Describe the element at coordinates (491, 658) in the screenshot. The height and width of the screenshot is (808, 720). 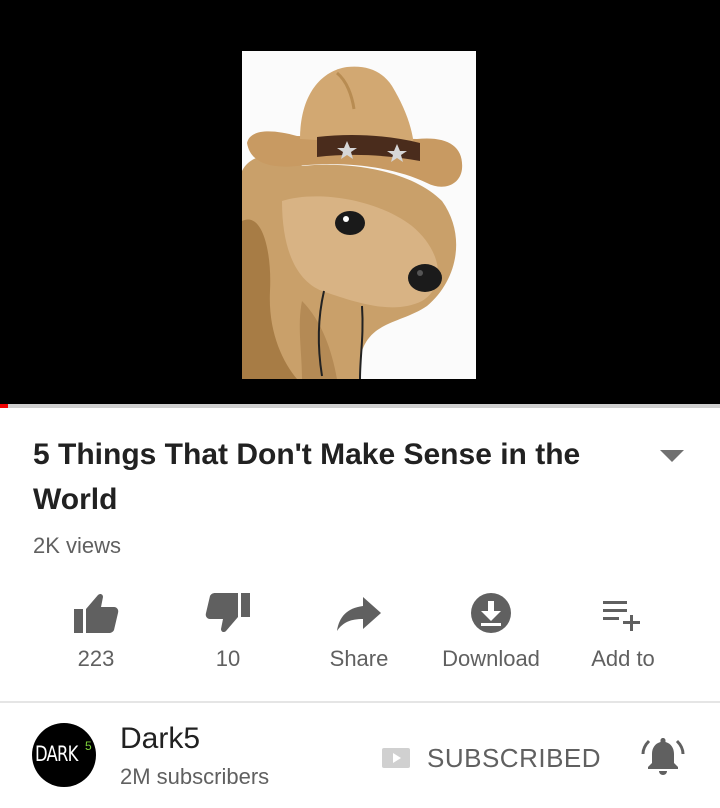
I see `download-label: Download` at that location.